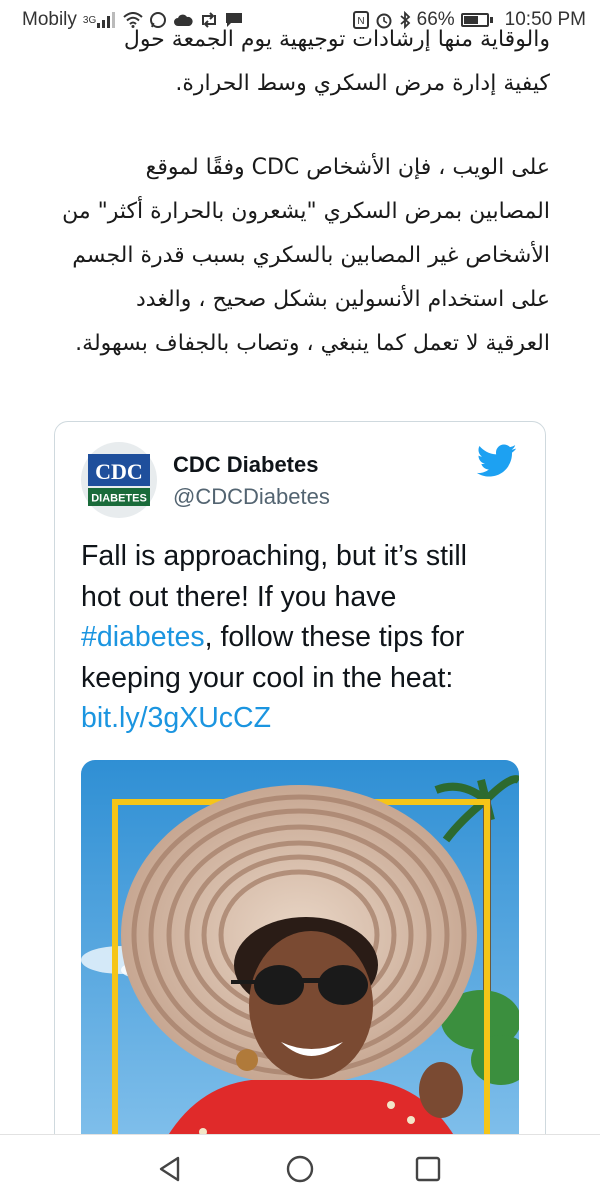 The height and width of the screenshot is (1200, 600). I want to click on tweet-text-line: Fall is approaching, but it’s still, so click(274, 556).